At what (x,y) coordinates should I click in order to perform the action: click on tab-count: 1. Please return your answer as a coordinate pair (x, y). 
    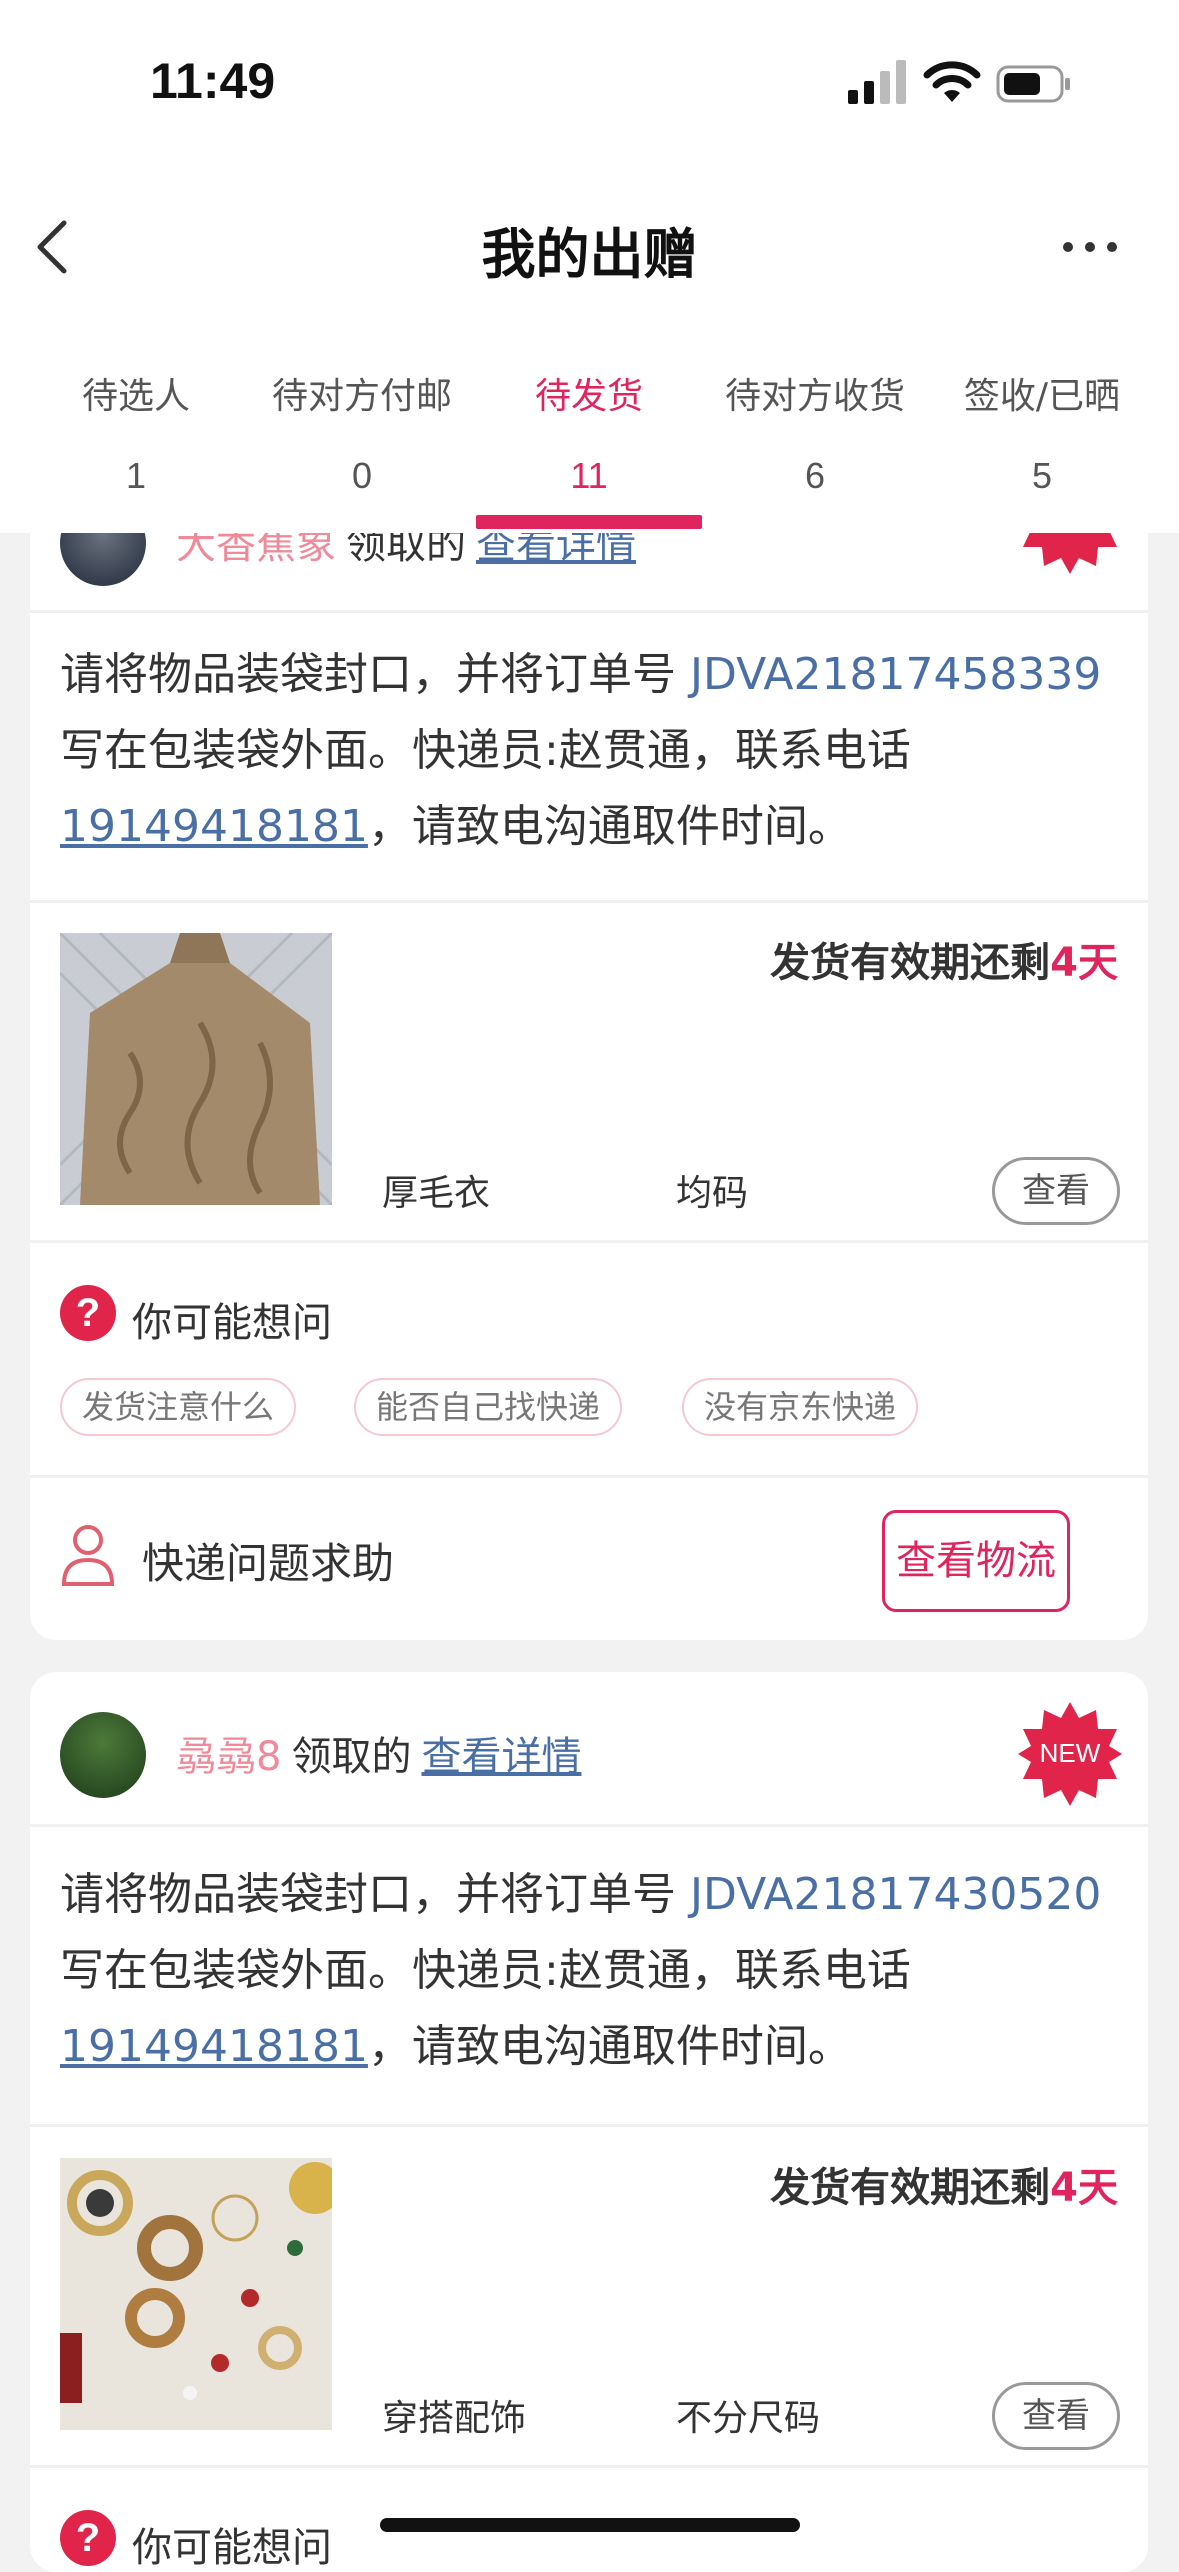
    Looking at the image, I should click on (136, 475).